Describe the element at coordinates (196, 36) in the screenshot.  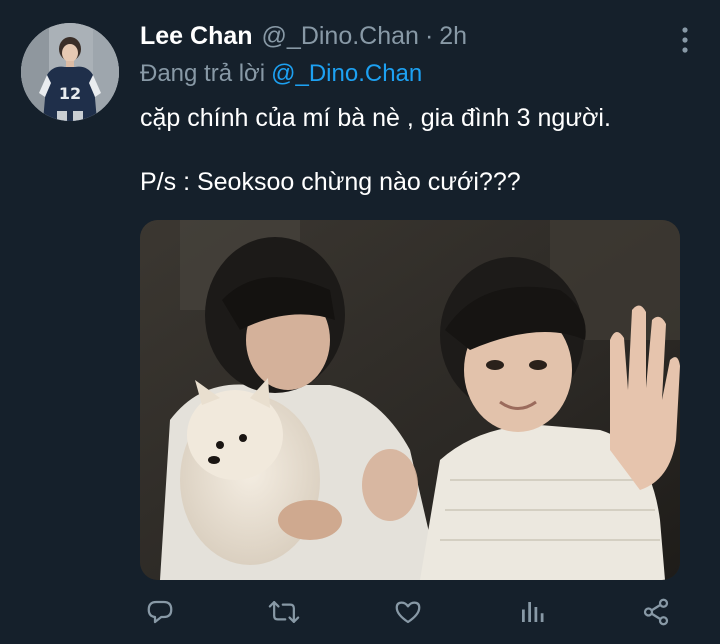
I see `author-name: Lee Chan` at that location.